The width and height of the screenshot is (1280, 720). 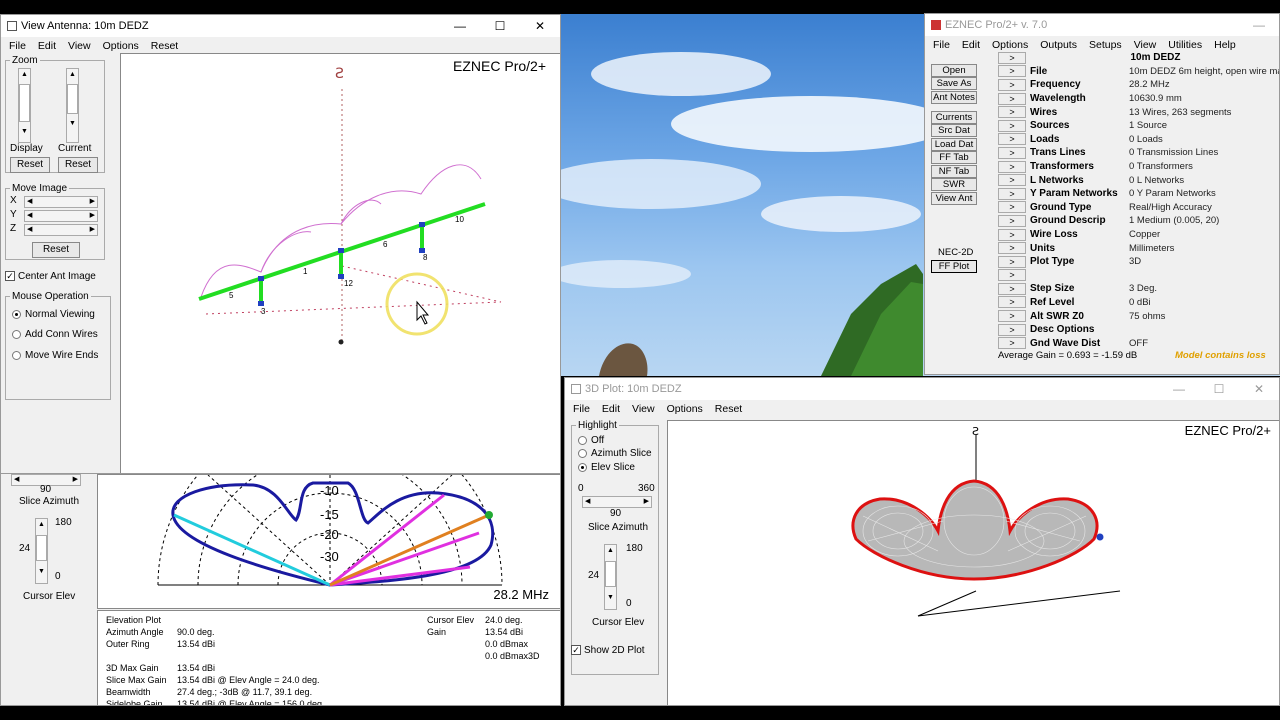 What do you see at coordinates (608, 650) in the screenshot?
I see `show-2d-plot-checkbox: ✓ Show 2D Plot` at bounding box center [608, 650].